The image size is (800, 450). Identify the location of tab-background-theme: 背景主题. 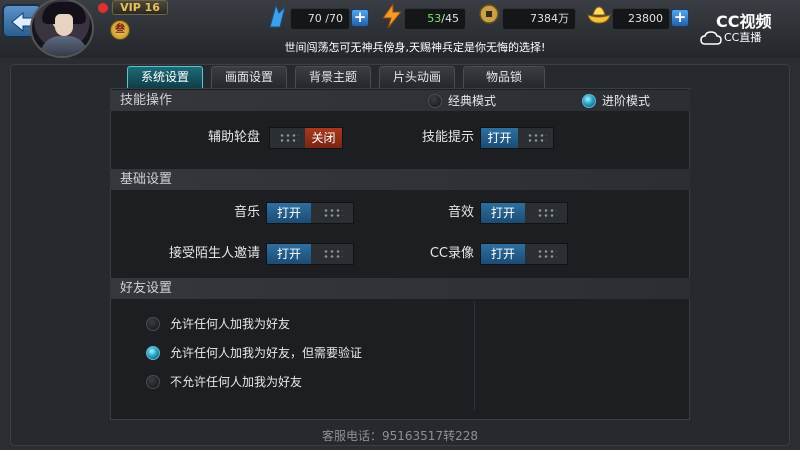
(333, 77).